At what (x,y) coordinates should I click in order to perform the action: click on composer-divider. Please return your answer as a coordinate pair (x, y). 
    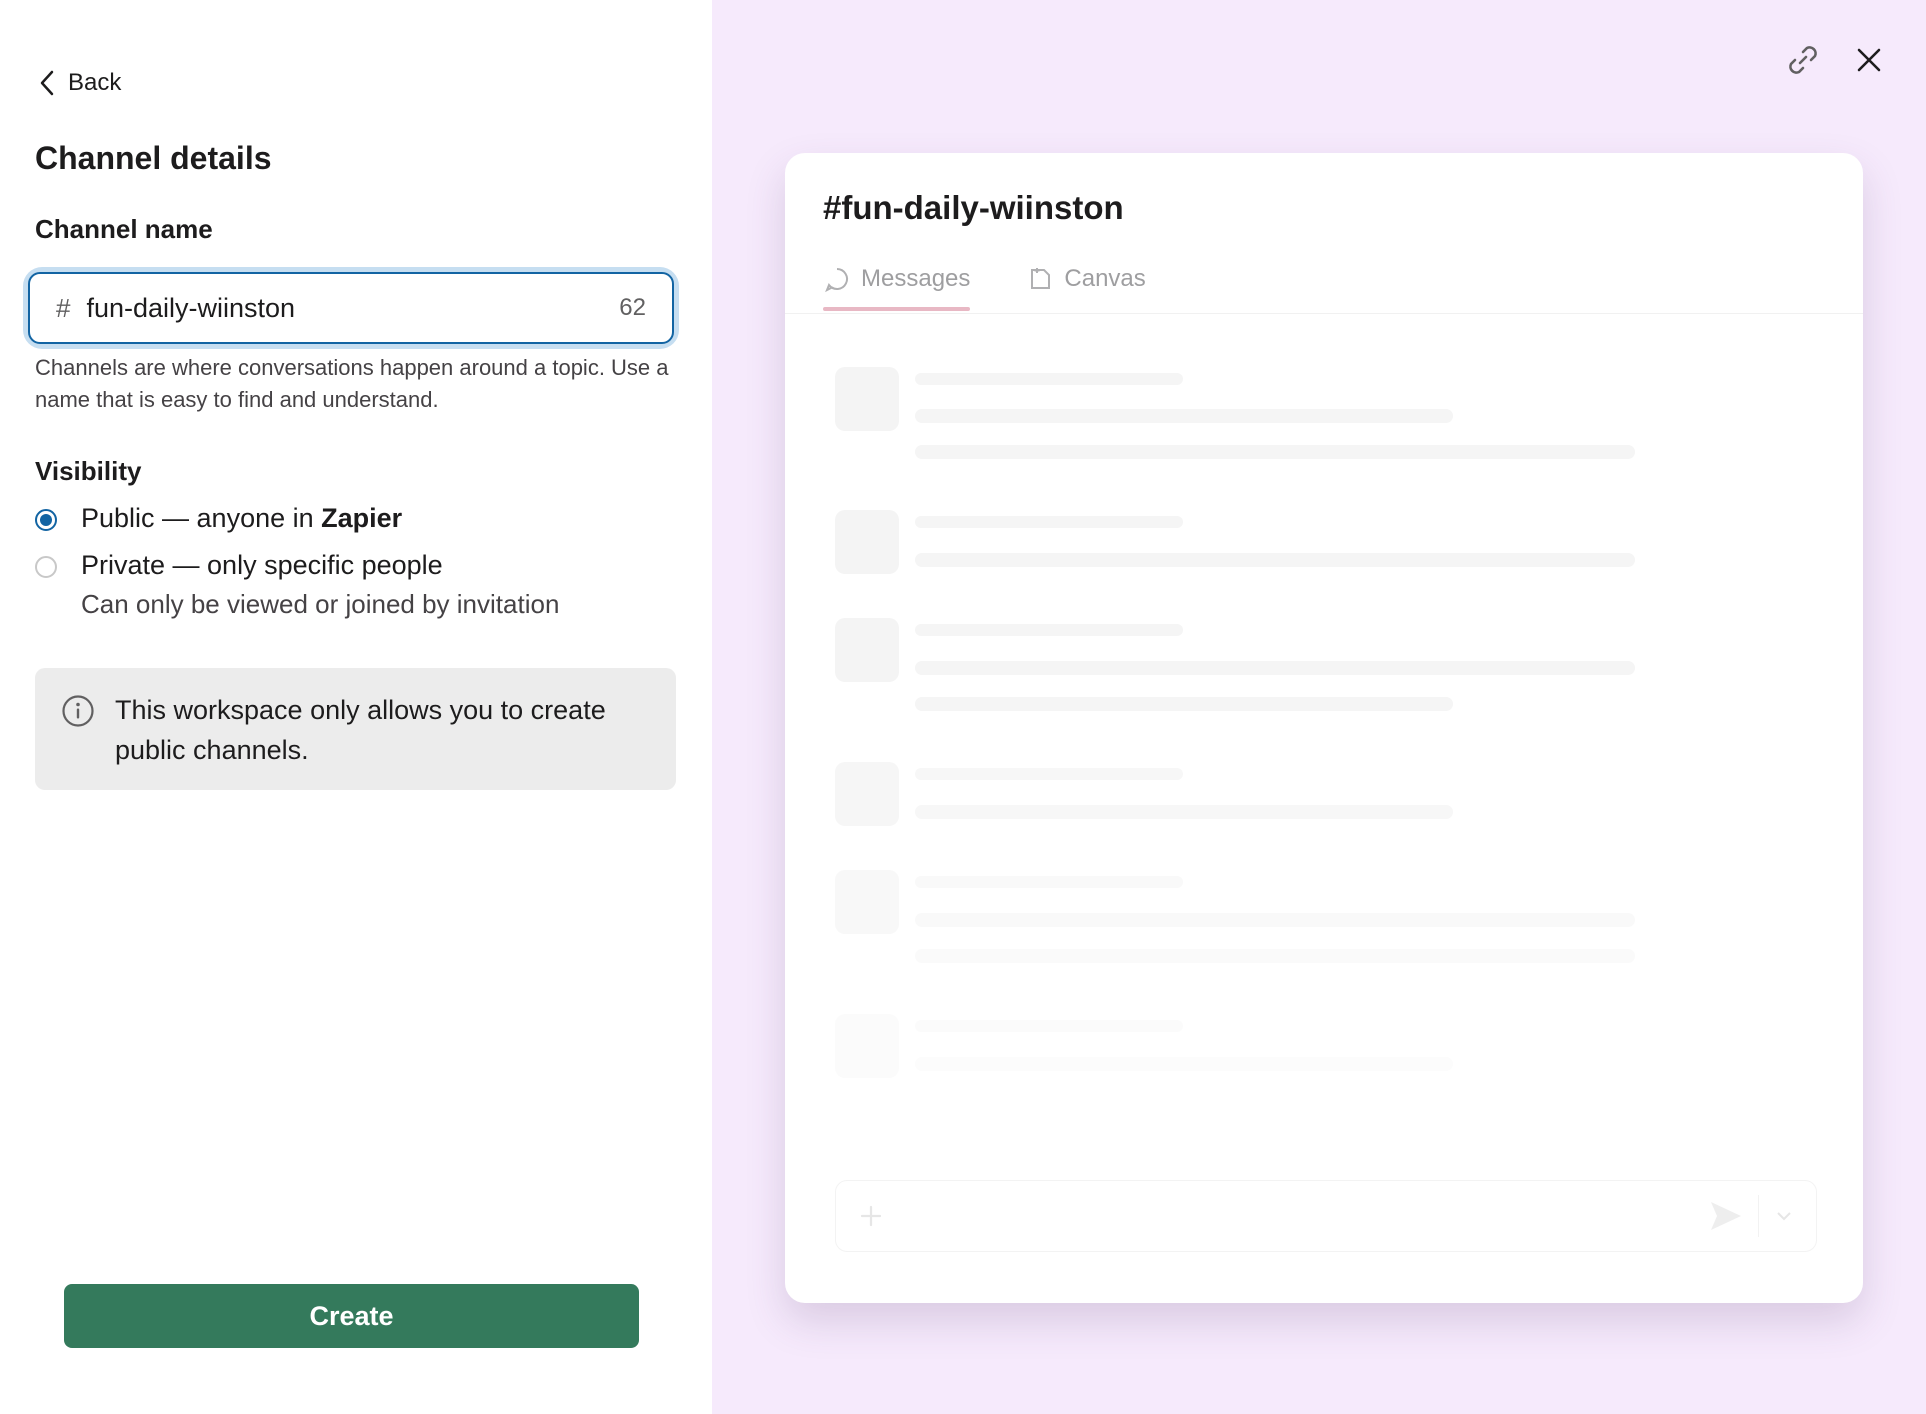
    Looking at the image, I should click on (1758, 1216).